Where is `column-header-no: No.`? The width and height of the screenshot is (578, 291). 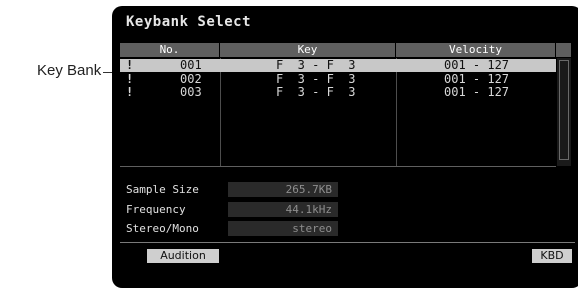 column-header-no: No. is located at coordinates (170, 50).